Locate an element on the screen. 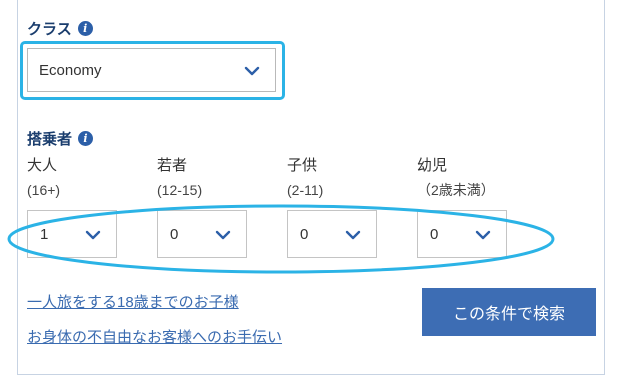 This screenshot has width=624, height=388. passenger-type-child: 子供 (2-11) is located at coordinates (305, 178).